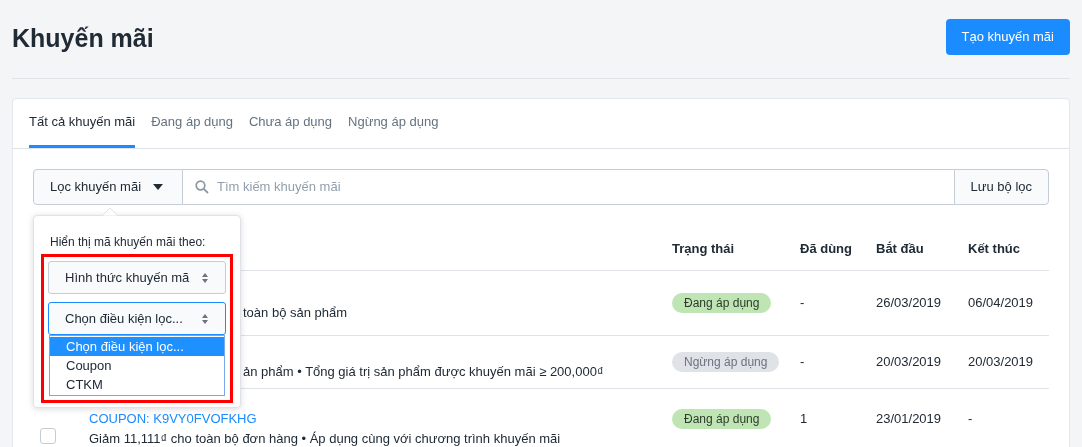 Image resolution: width=1082 pixels, height=447 pixels. What do you see at coordinates (137, 365) in the screenshot?
I see `option-item: Coupon` at bounding box center [137, 365].